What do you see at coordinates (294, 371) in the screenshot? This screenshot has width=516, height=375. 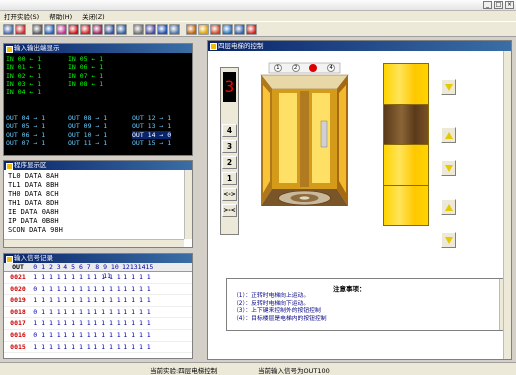 I see `status-signal: 当前输入信号为OUT100` at bounding box center [294, 371].